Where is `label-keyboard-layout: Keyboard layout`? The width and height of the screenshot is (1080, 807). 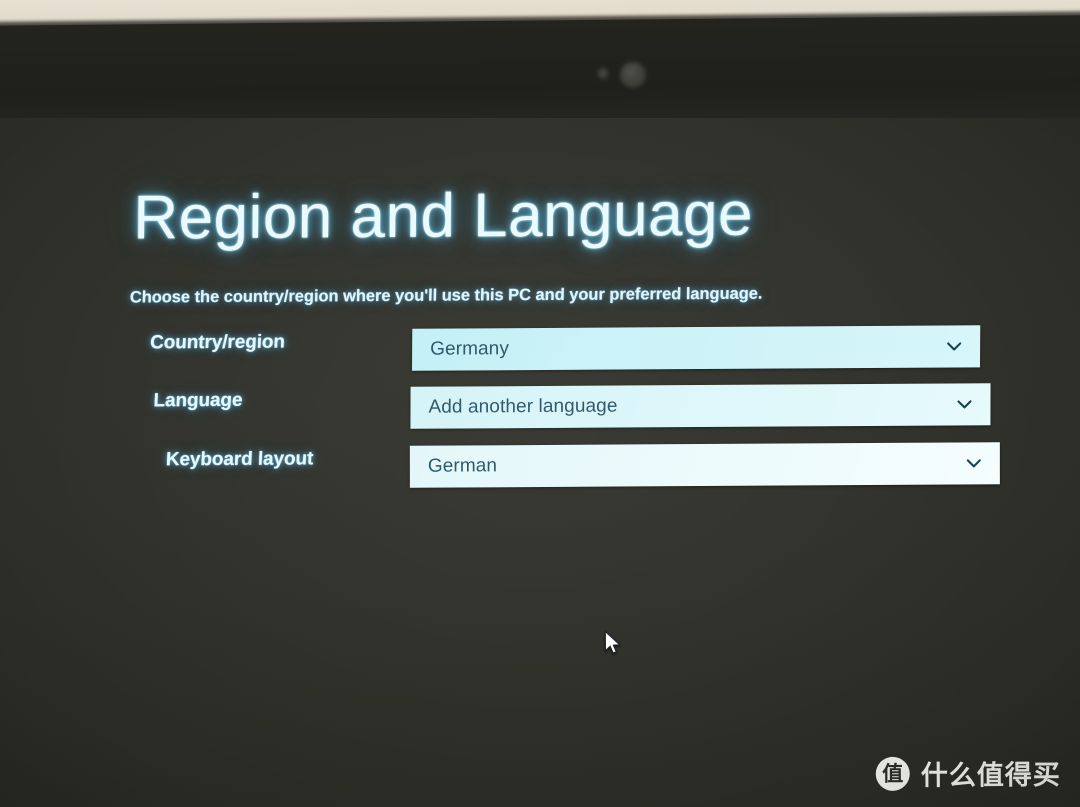 label-keyboard-layout: Keyboard layout is located at coordinates (239, 459).